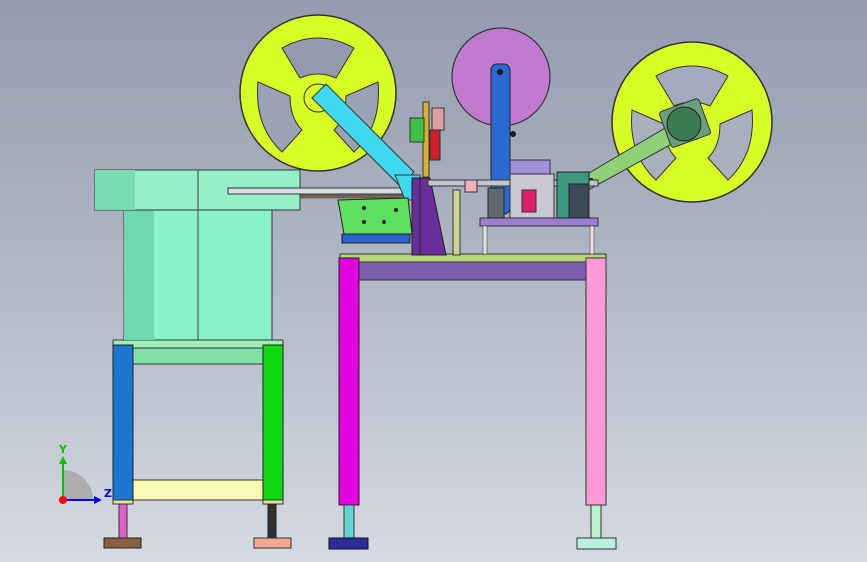 The image size is (867, 562). I want to click on column-mid-bolt, so click(513, 134).